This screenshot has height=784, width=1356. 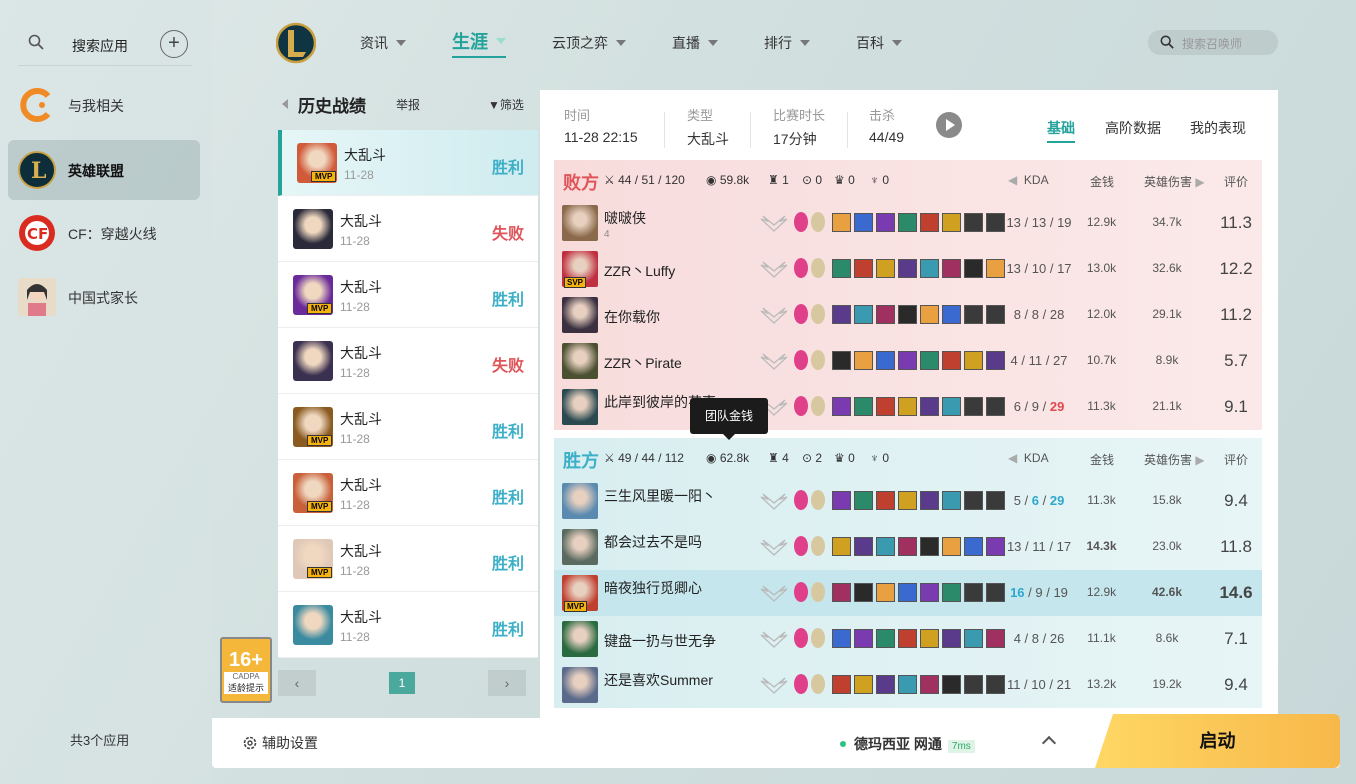 I want to click on sidebar-item-lol: L 英雄联盟, so click(x=104, y=170).